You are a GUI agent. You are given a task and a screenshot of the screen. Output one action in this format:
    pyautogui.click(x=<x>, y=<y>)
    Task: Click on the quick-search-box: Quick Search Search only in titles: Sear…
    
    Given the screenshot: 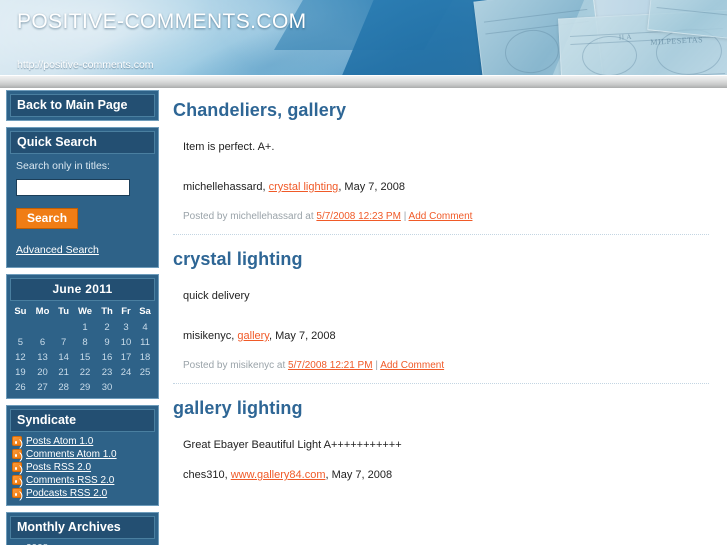 What is the action you would take?
    pyautogui.click(x=82, y=197)
    